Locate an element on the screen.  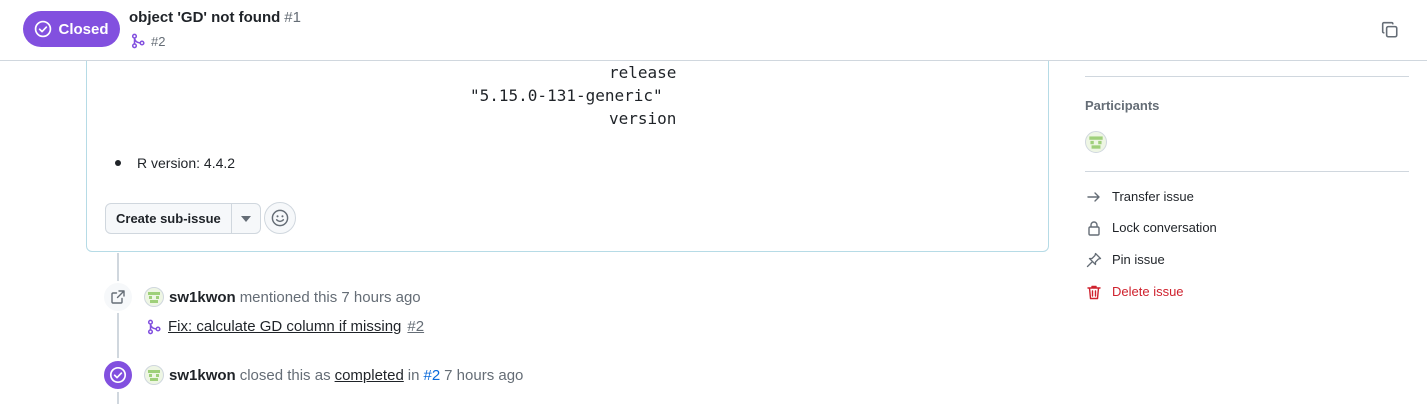
copy-button is located at coordinates (1390, 30).